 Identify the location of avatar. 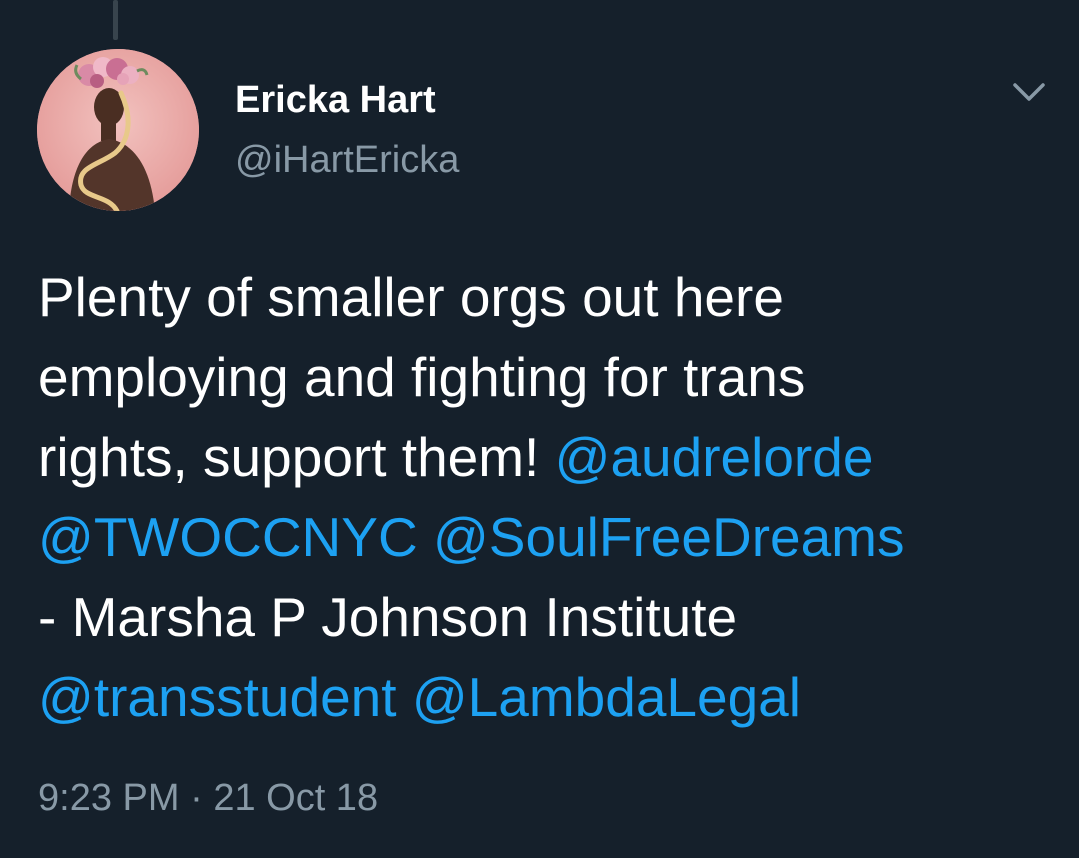
(118, 130).